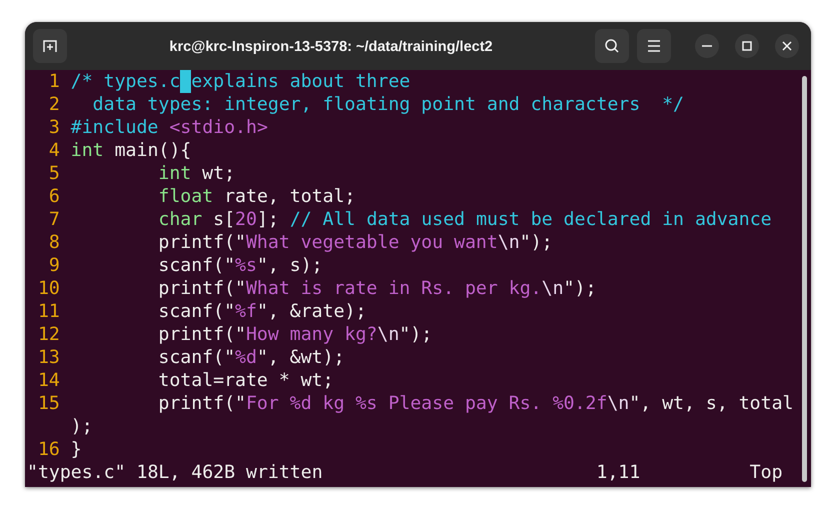 The image size is (836, 515). What do you see at coordinates (54, 265) in the screenshot?
I see `line-number: 9` at bounding box center [54, 265].